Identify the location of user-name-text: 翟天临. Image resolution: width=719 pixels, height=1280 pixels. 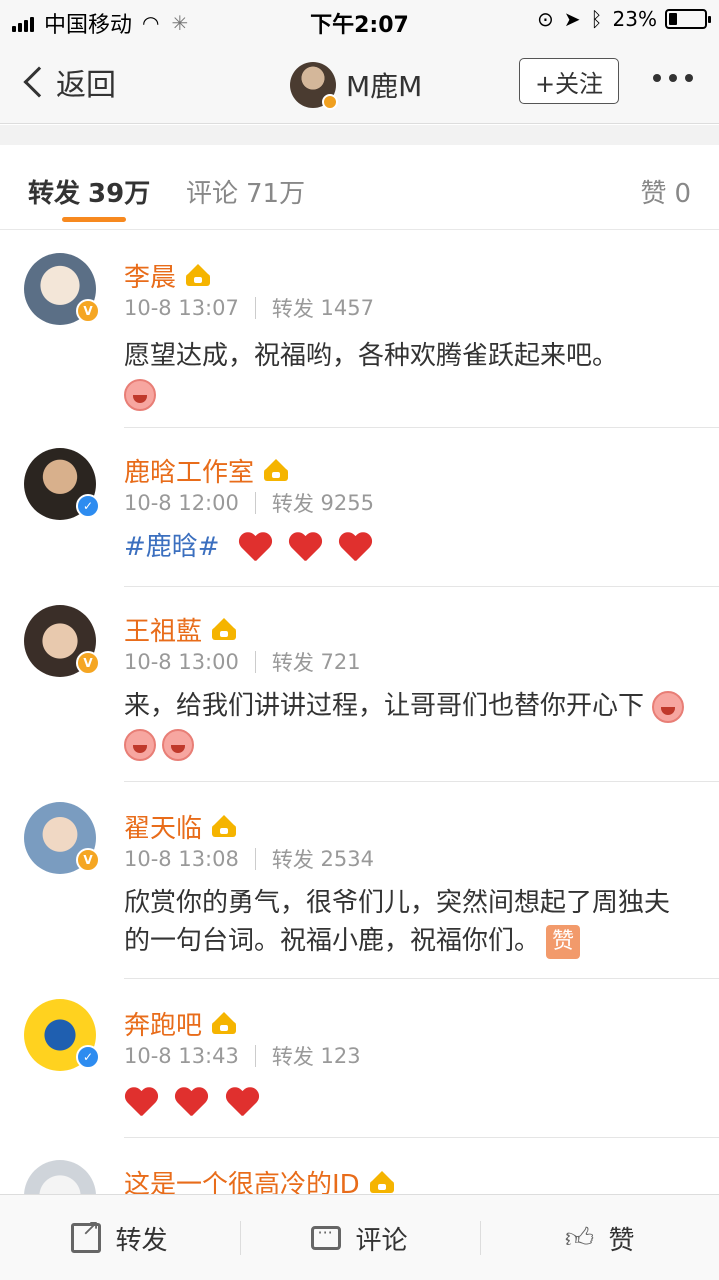
(163, 829).